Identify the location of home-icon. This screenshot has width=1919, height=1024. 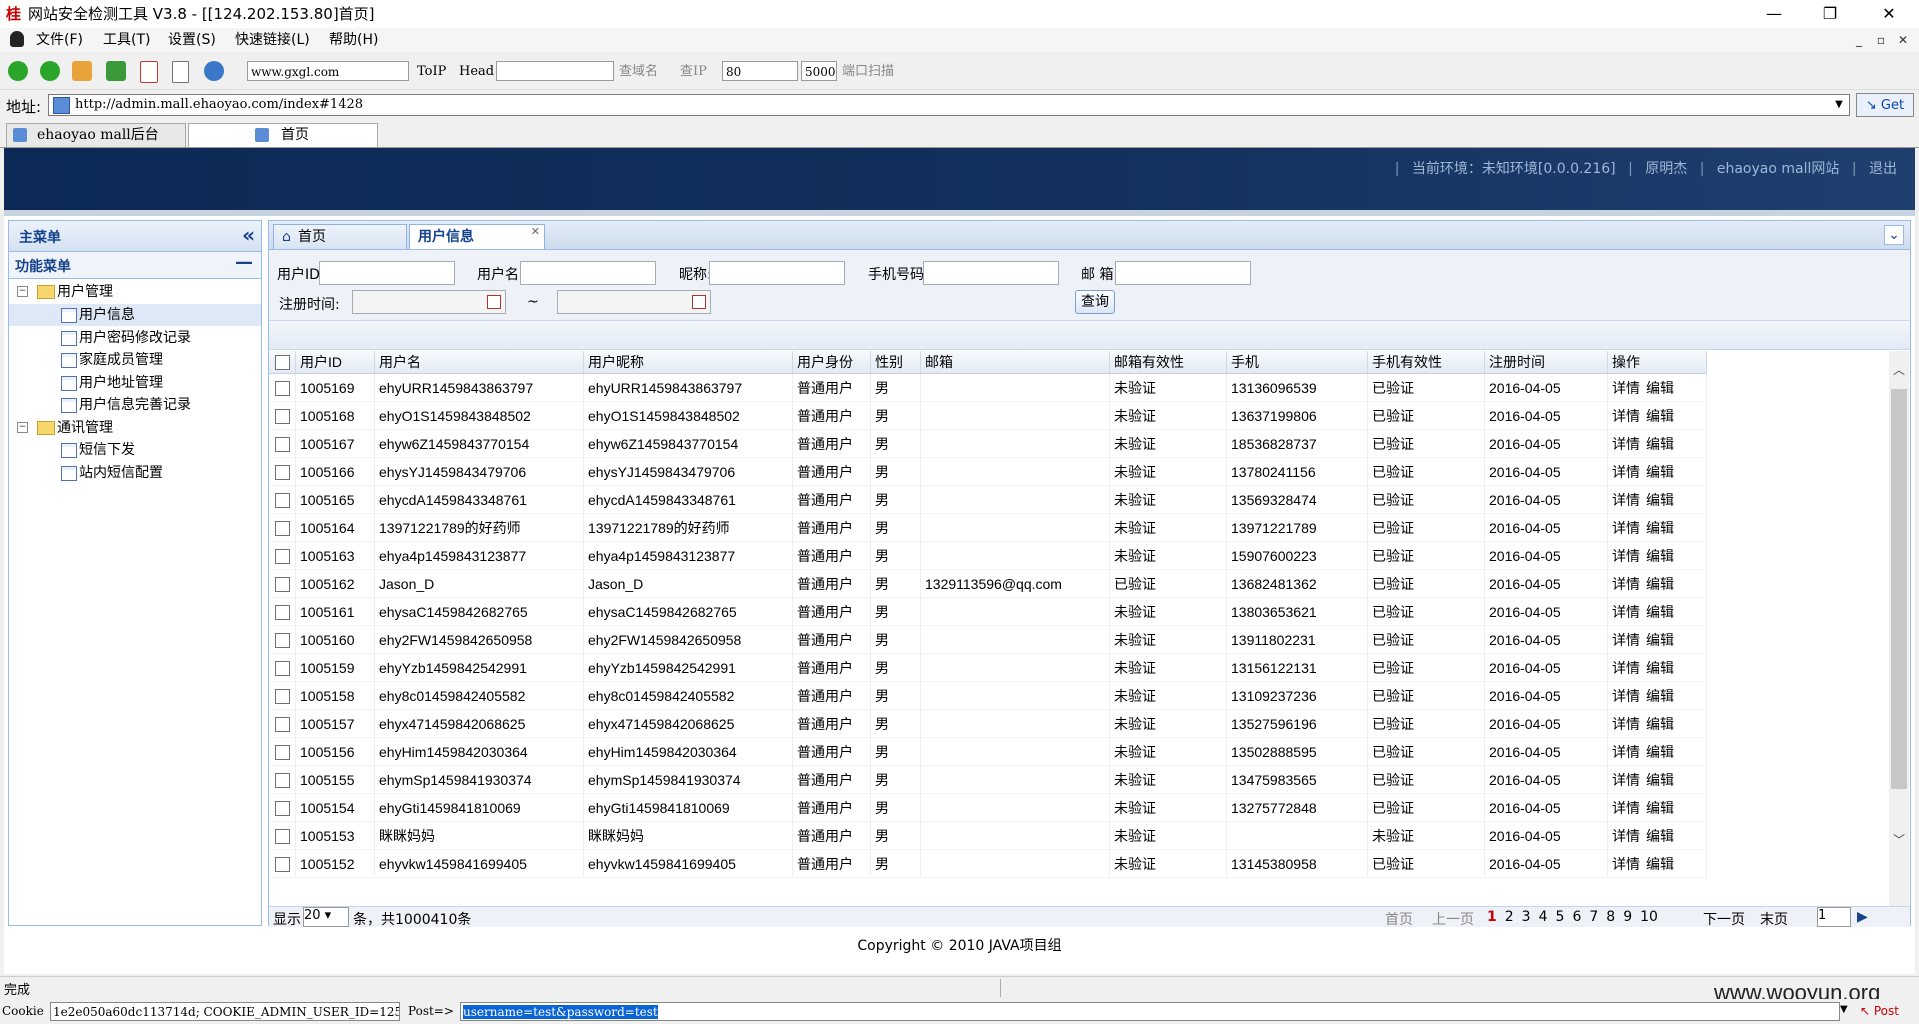
(82, 71).